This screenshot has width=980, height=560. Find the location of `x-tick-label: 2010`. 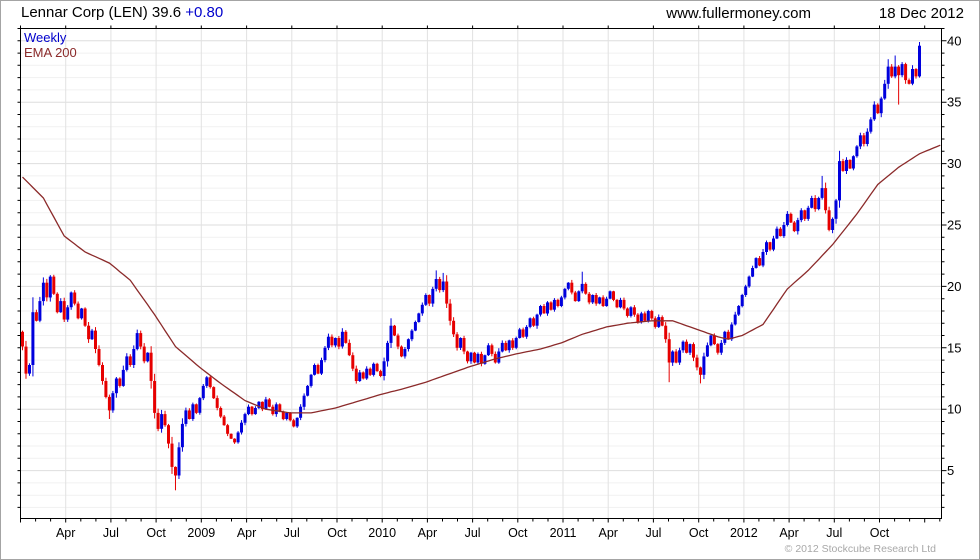

x-tick-label: 2010 is located at coordinates (382, 533).